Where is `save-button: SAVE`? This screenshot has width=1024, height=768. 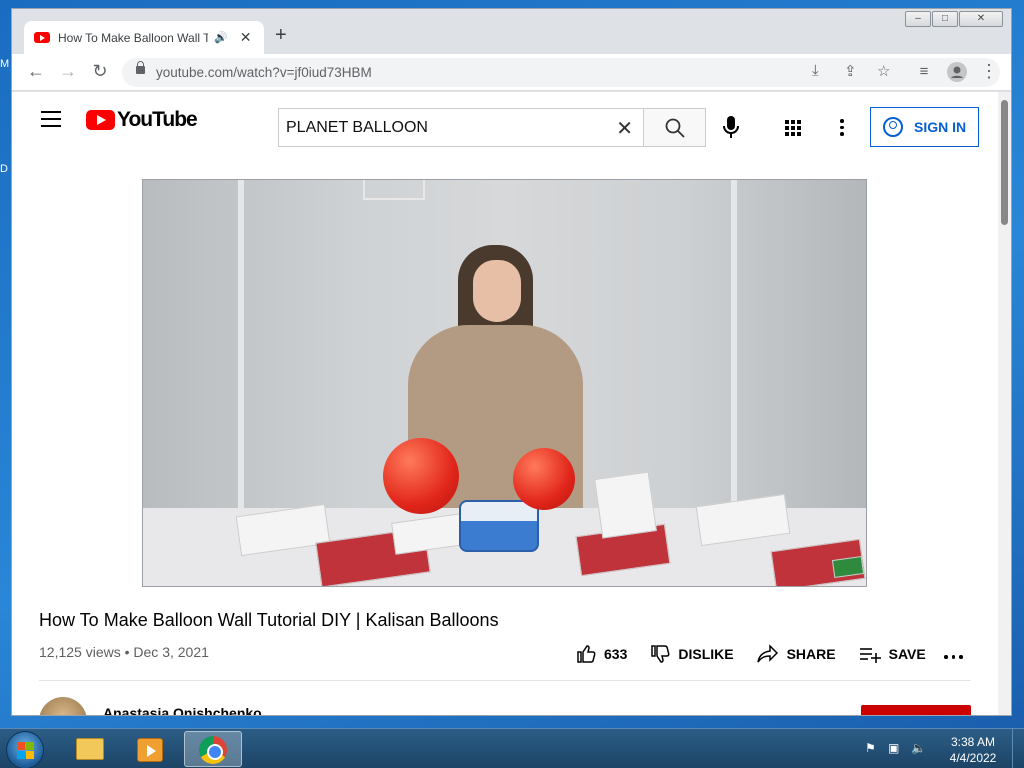 save-button: SAVE is located at coordinates (892, 654).